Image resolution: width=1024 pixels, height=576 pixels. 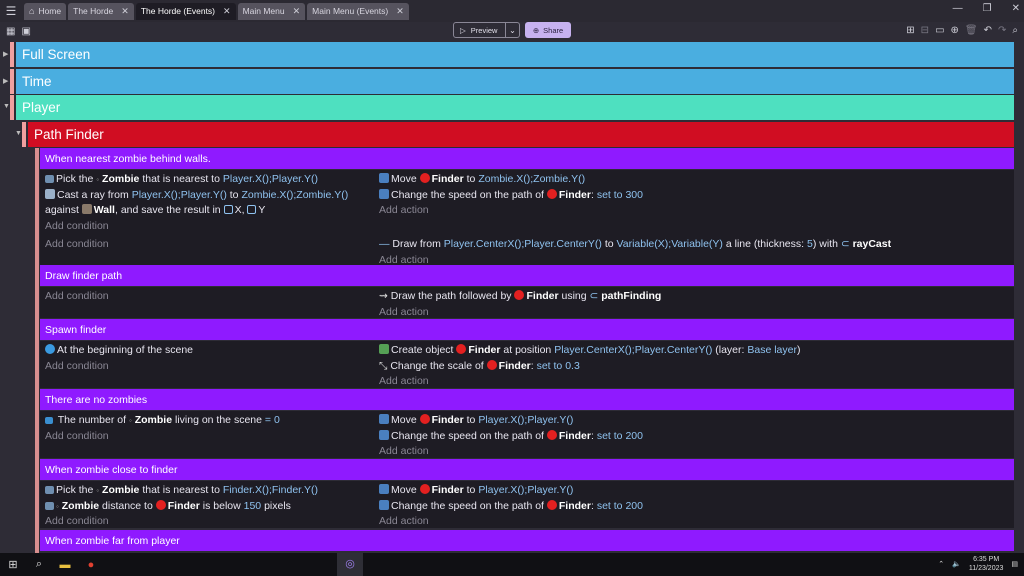 What do you see at coordinates (1014, 564) in the screenshot?
I see `notification-icon: ▤` at bounding box center [1014, 564].